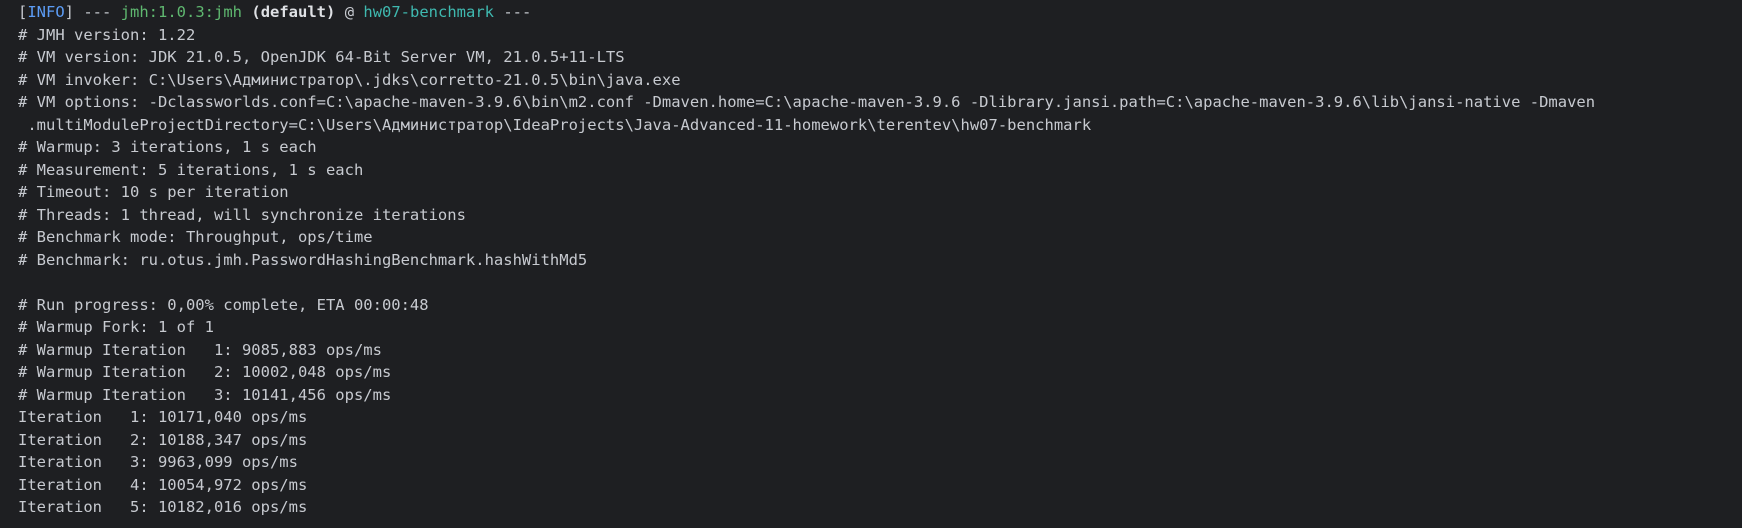  I want to click on output-line-warmup-fork: # Warmup Fork: 1 of 1, so click(116, 327).